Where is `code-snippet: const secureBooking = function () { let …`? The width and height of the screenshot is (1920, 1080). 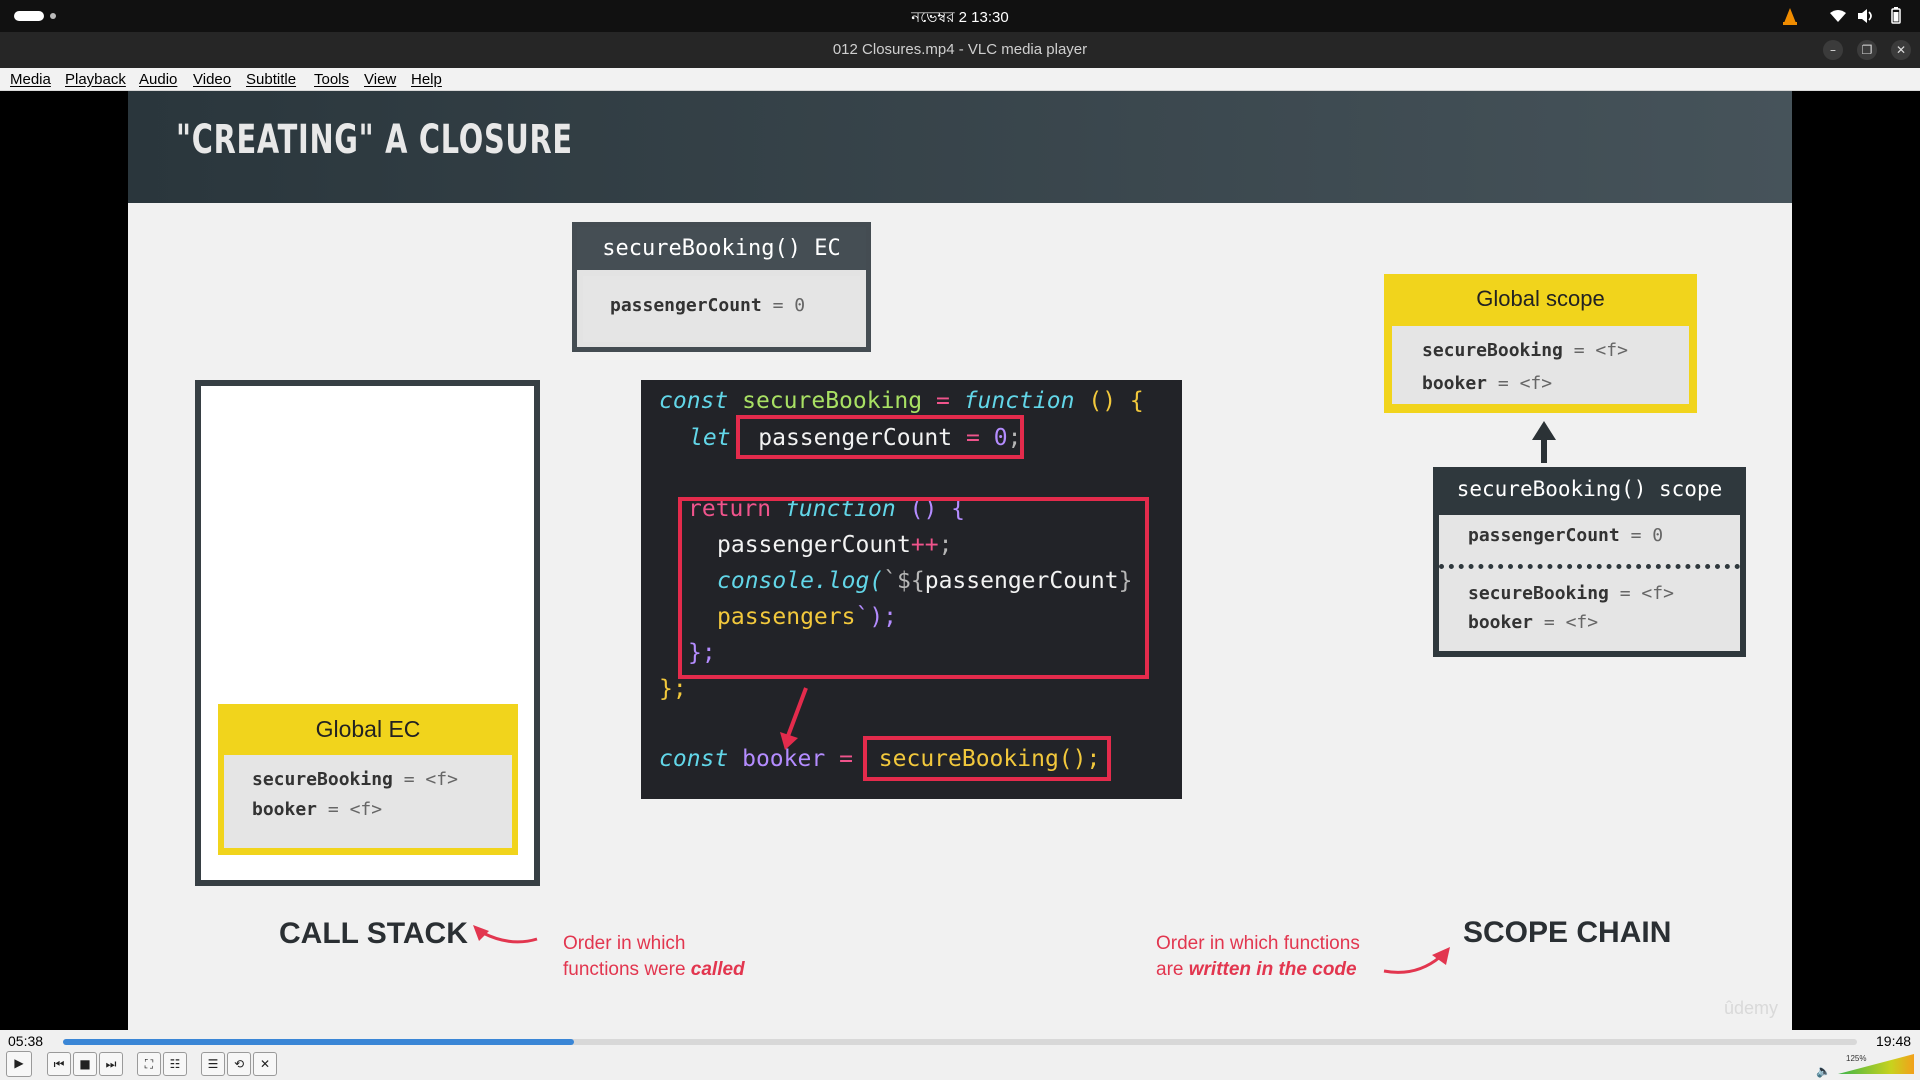
code-snippet: const secureBooking = function () { let … is located at coordinates (911, 589).